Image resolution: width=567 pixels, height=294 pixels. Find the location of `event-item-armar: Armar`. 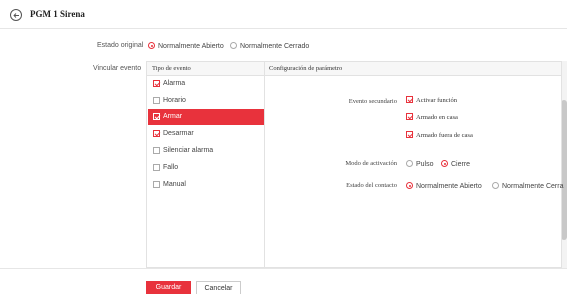

event-item-armar: Armar is located at coordinates (206, 117).